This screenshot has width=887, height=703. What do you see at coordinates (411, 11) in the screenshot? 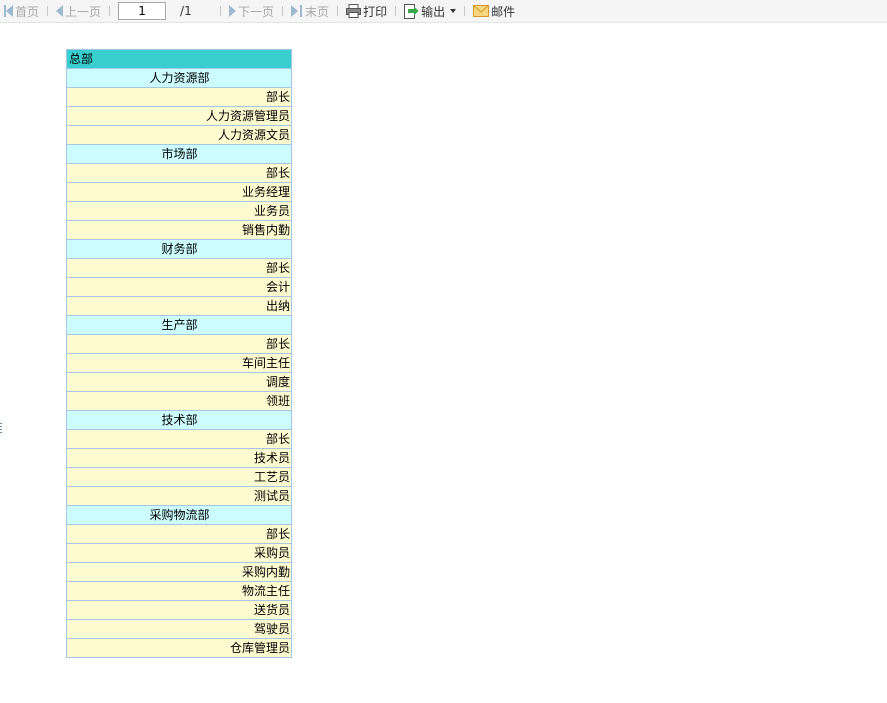
I see `export-icon` at bounding box center [411, 11].